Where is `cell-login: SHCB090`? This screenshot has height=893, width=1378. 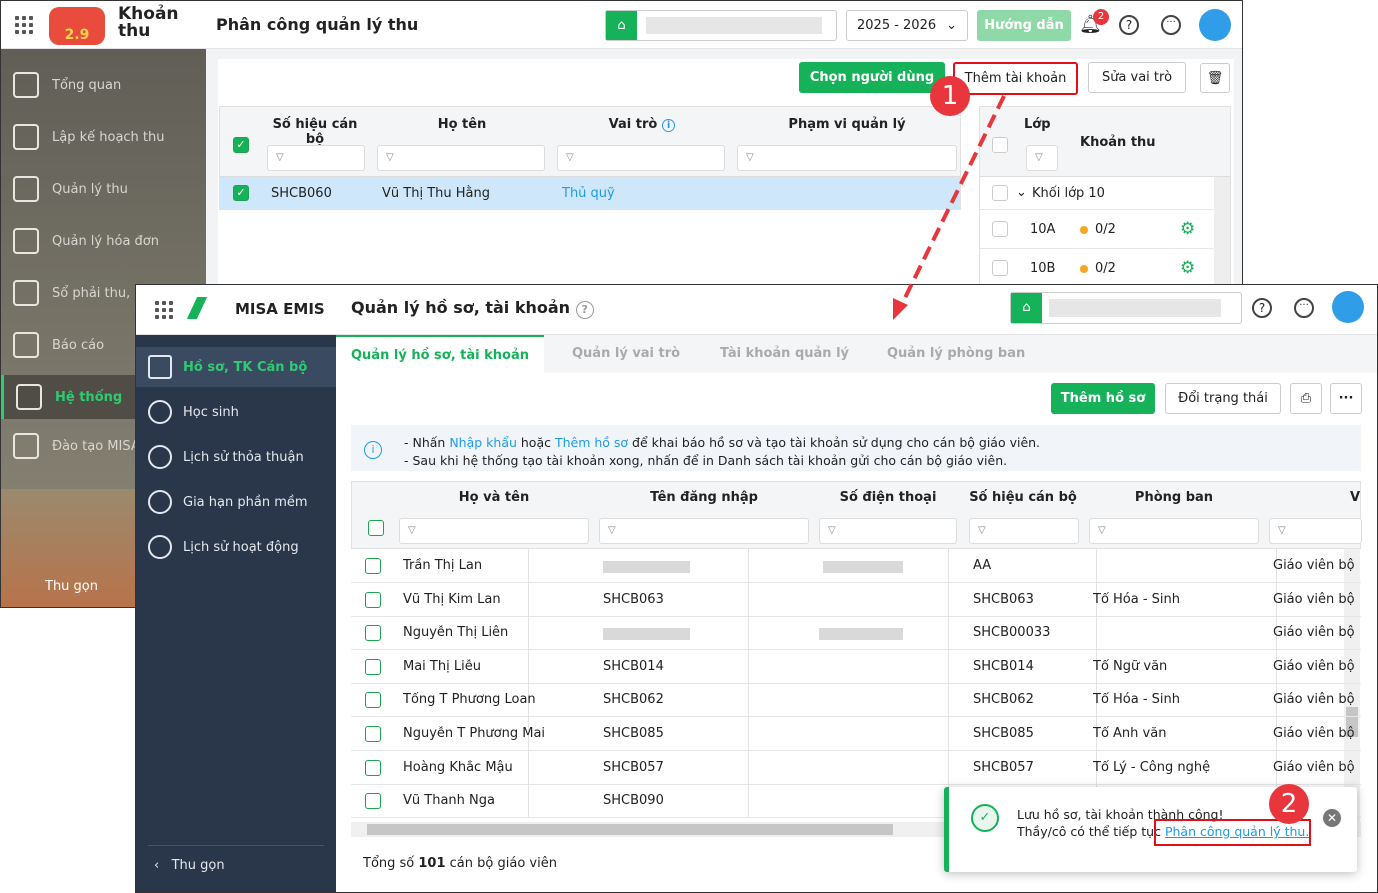 cell-login: SHCB090 is located at coordinates (633, 801).